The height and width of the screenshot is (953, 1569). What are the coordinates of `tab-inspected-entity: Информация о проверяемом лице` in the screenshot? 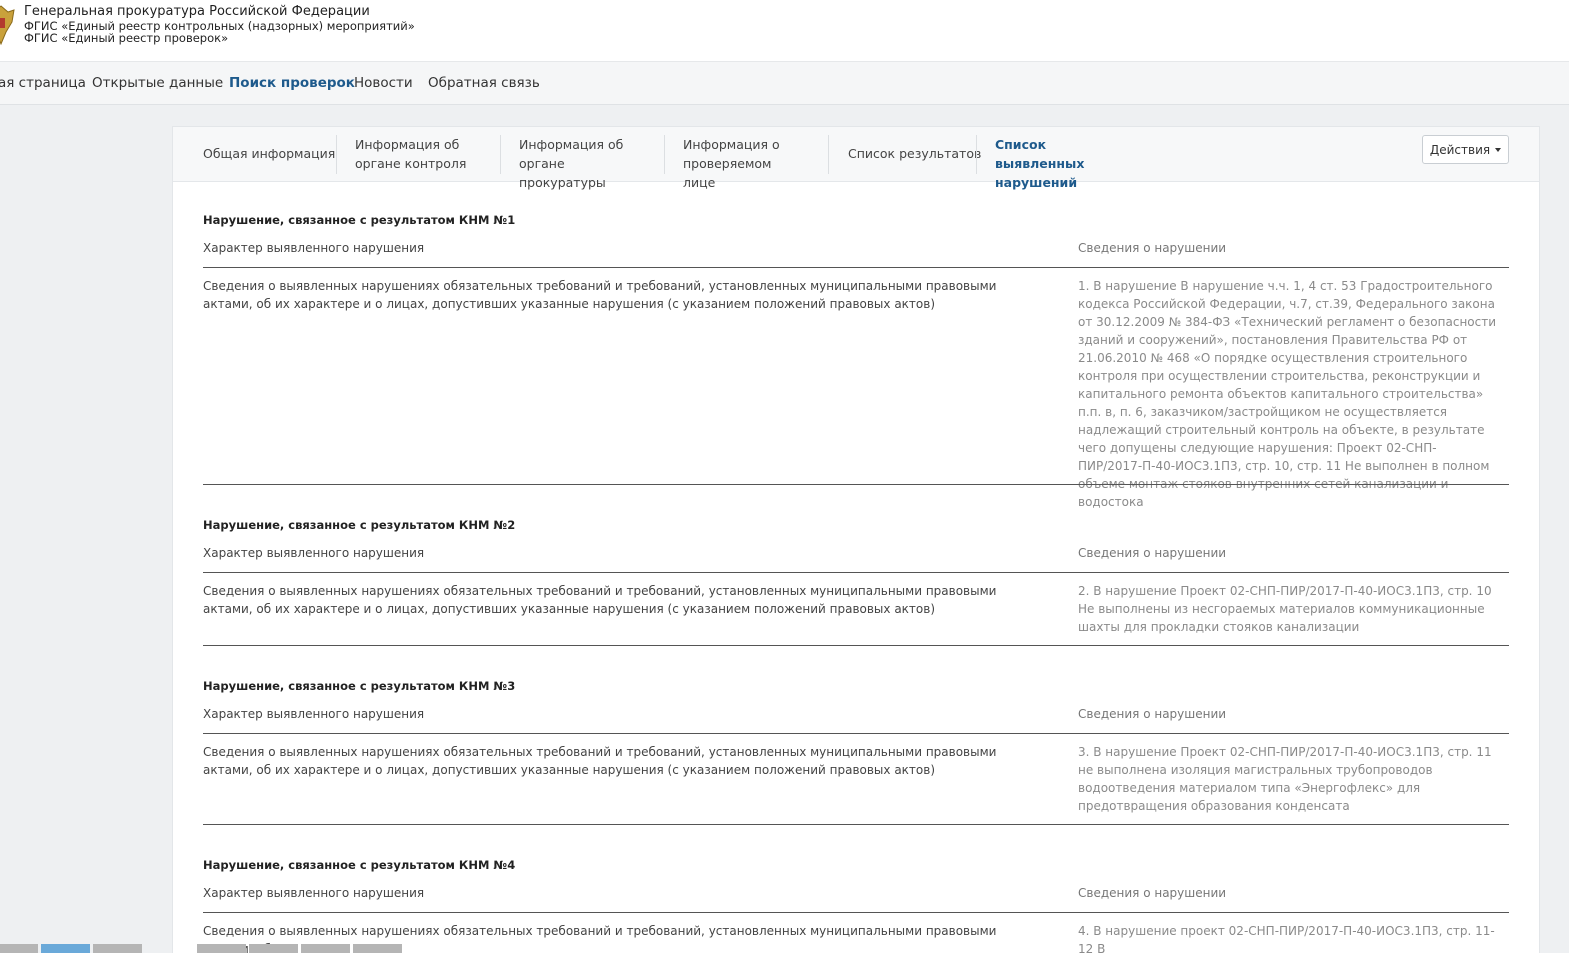 It's located at (743, 163).